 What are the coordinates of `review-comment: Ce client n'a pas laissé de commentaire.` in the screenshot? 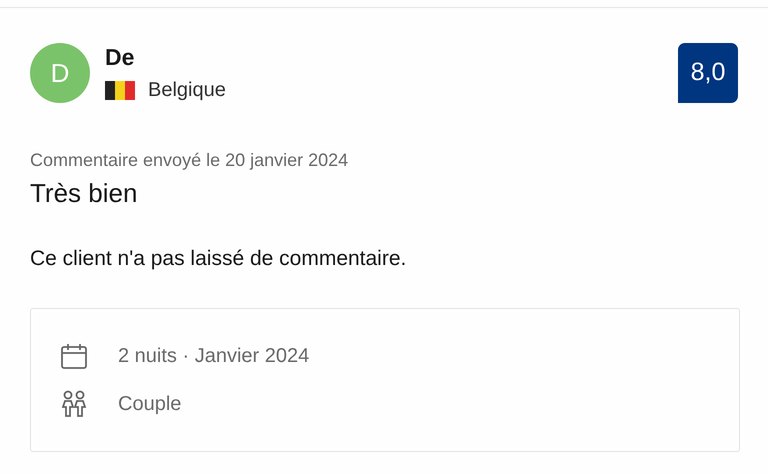 It's located at (219, 259).